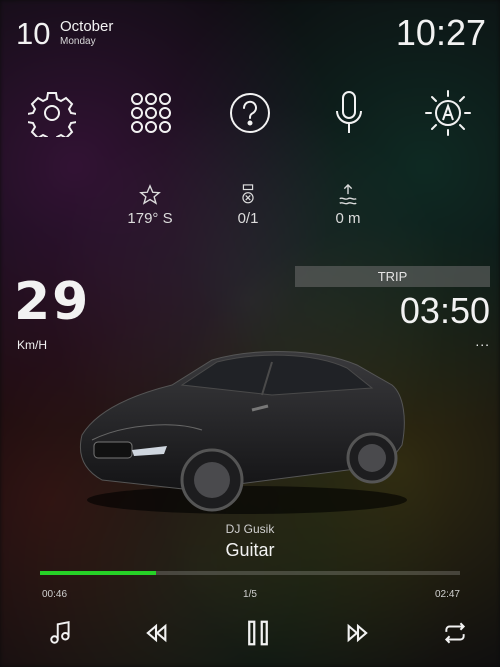  I want to click on help-icon, so click(250, 113).